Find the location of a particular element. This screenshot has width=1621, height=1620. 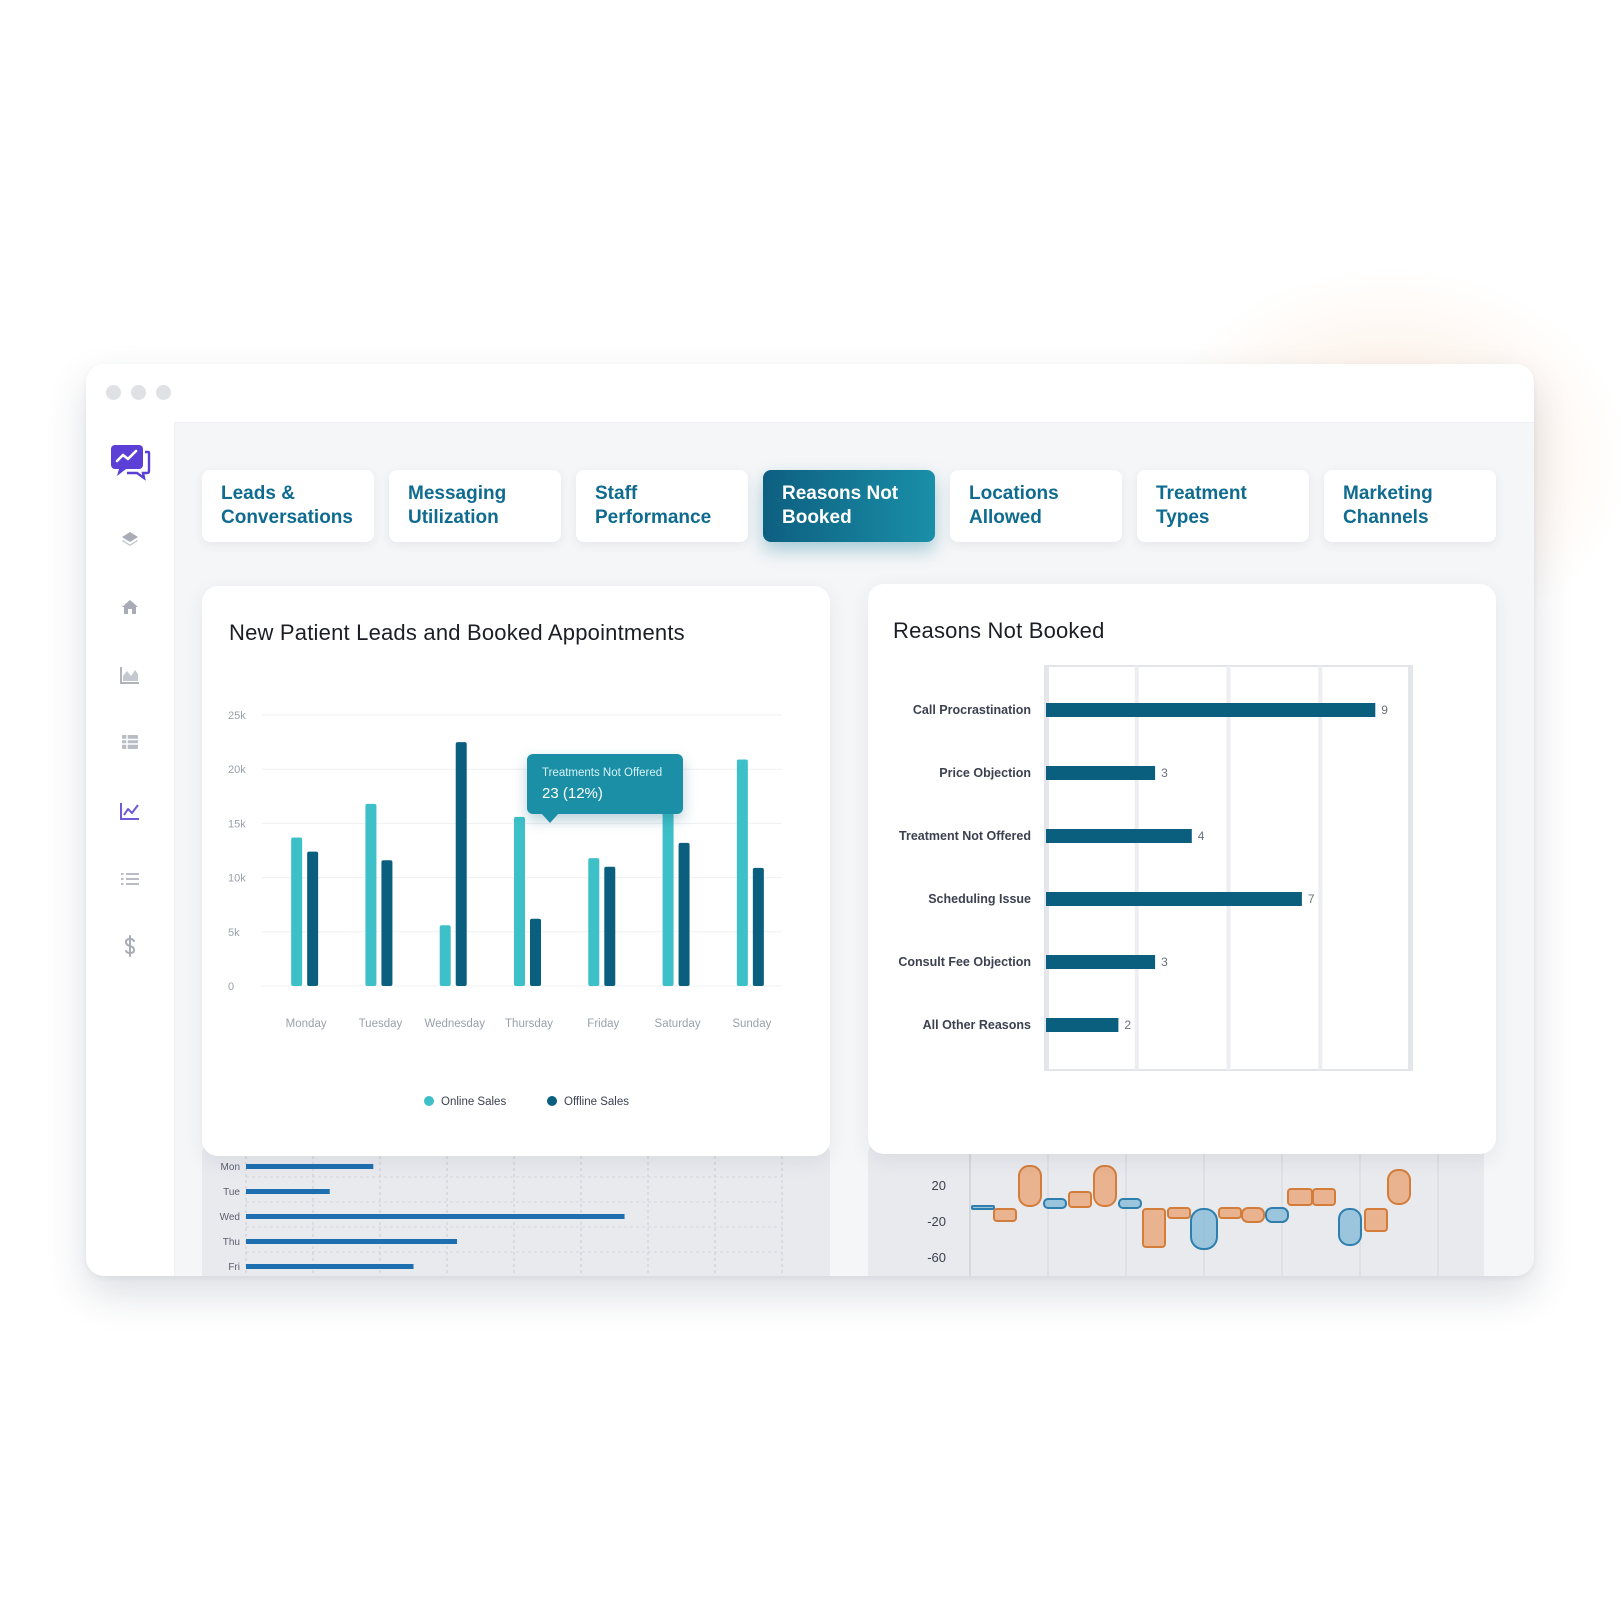

y-tick-label: -20 is located at coordinates (936, 1221).